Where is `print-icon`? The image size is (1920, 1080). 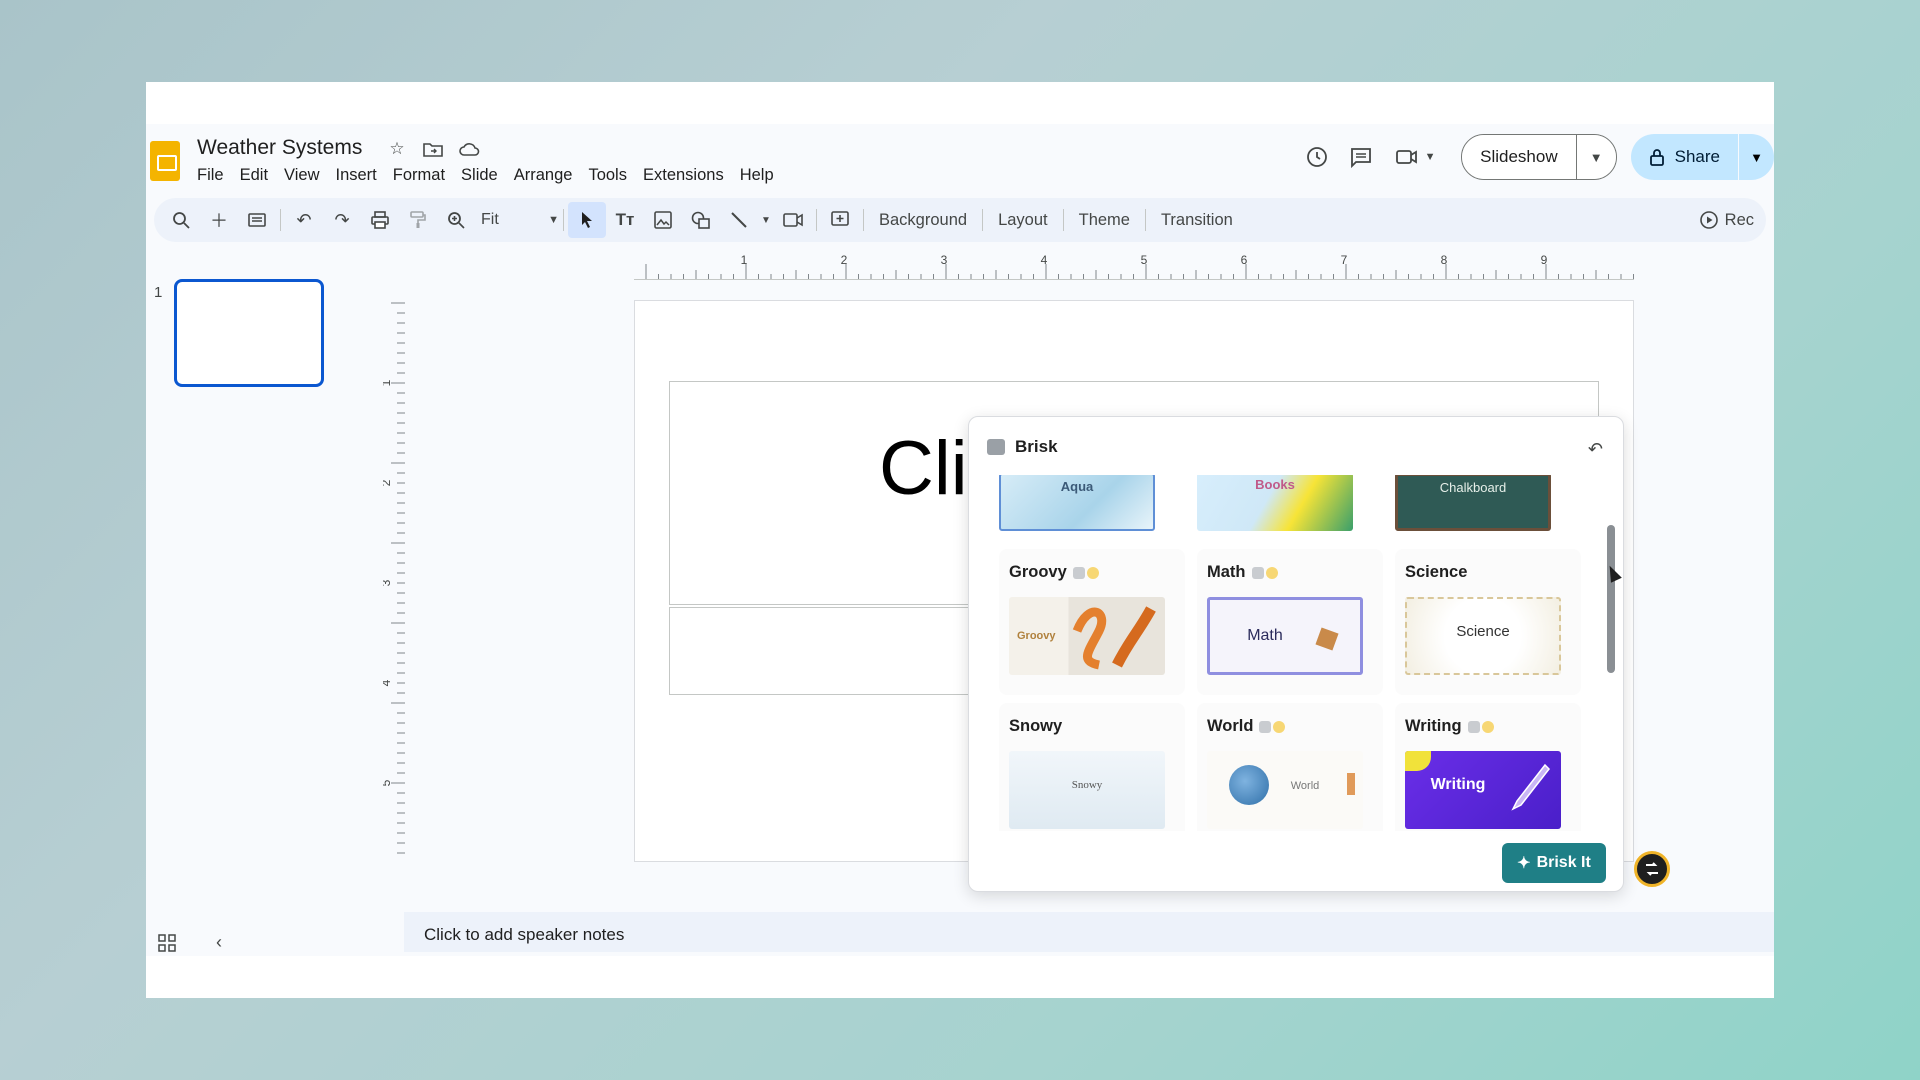
print-icon is located at coordinates (380, 220).